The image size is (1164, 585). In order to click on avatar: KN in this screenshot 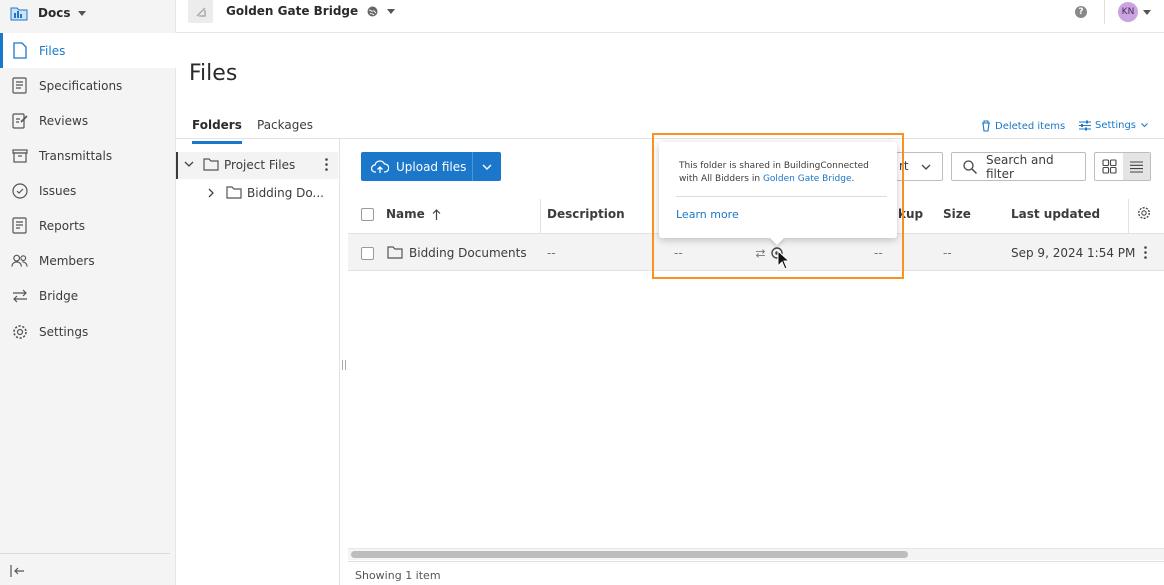, I will do `click(1128, 12)`.